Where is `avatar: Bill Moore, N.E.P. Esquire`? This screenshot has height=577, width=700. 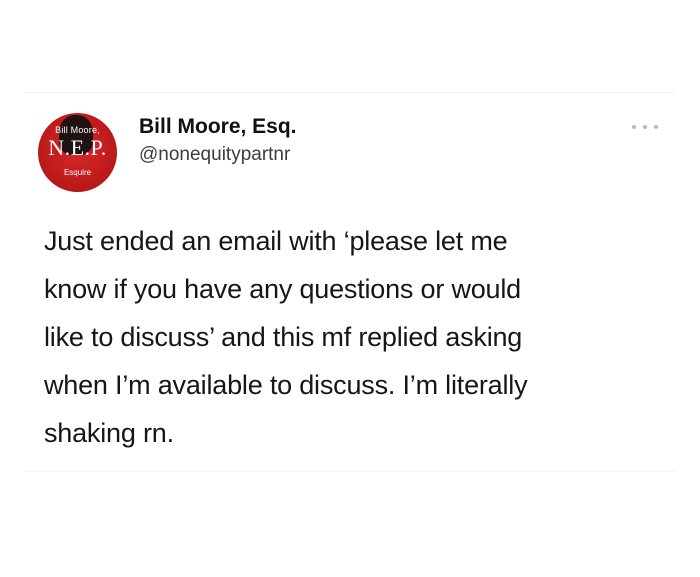
avatar: Bill Moore, N.E.P. Esquire is located at coordinates (77, 152).